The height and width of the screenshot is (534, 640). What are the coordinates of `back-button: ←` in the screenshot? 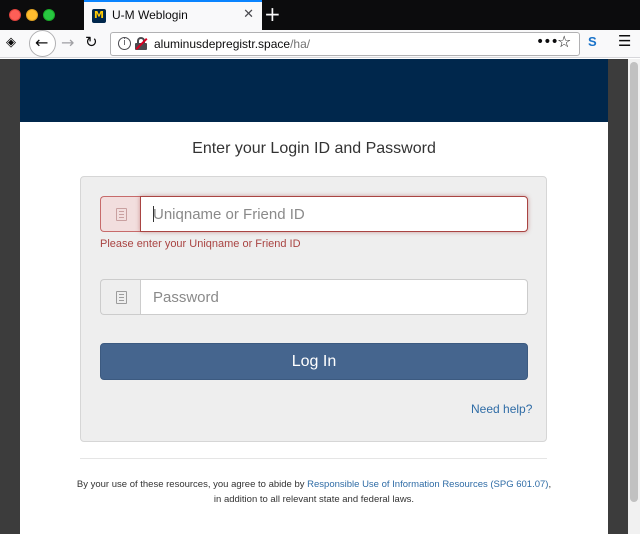 It's located at (42, 43).